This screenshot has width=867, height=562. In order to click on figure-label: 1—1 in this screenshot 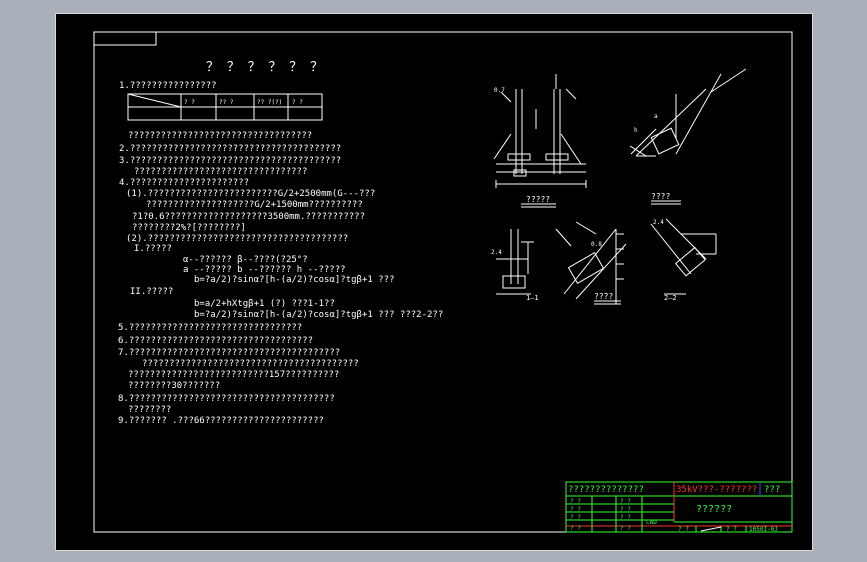, I will do `click(532, 298)`.